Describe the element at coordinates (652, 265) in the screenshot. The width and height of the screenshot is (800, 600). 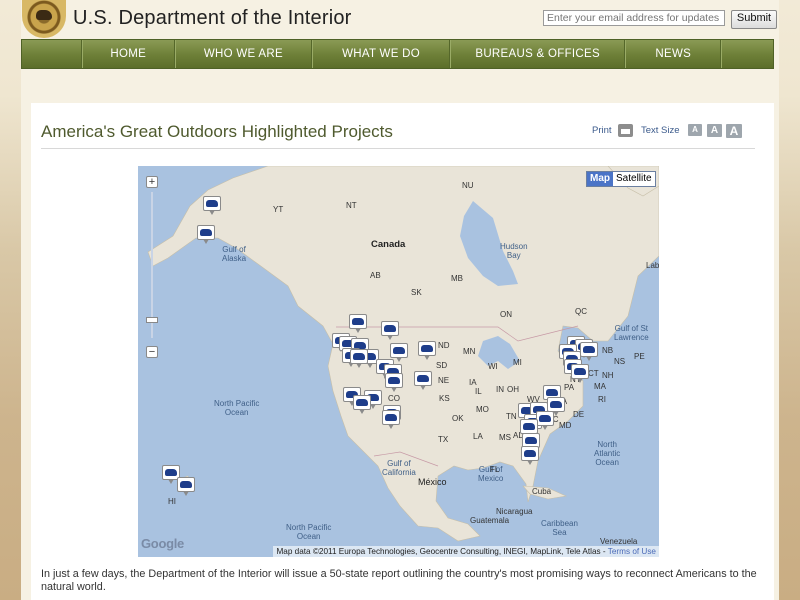
I see `place-label: Lab` at that location.